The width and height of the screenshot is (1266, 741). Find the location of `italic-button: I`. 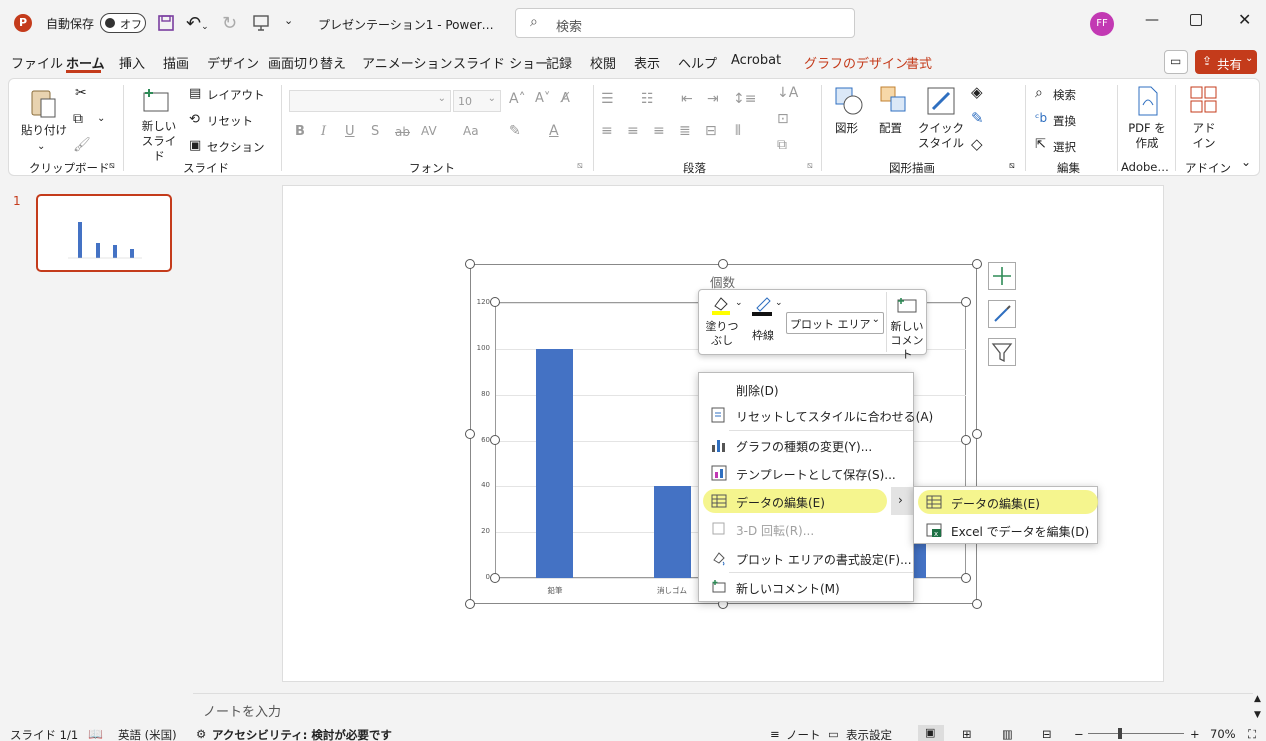

italic-button: I is located at coordinates (323, 131).